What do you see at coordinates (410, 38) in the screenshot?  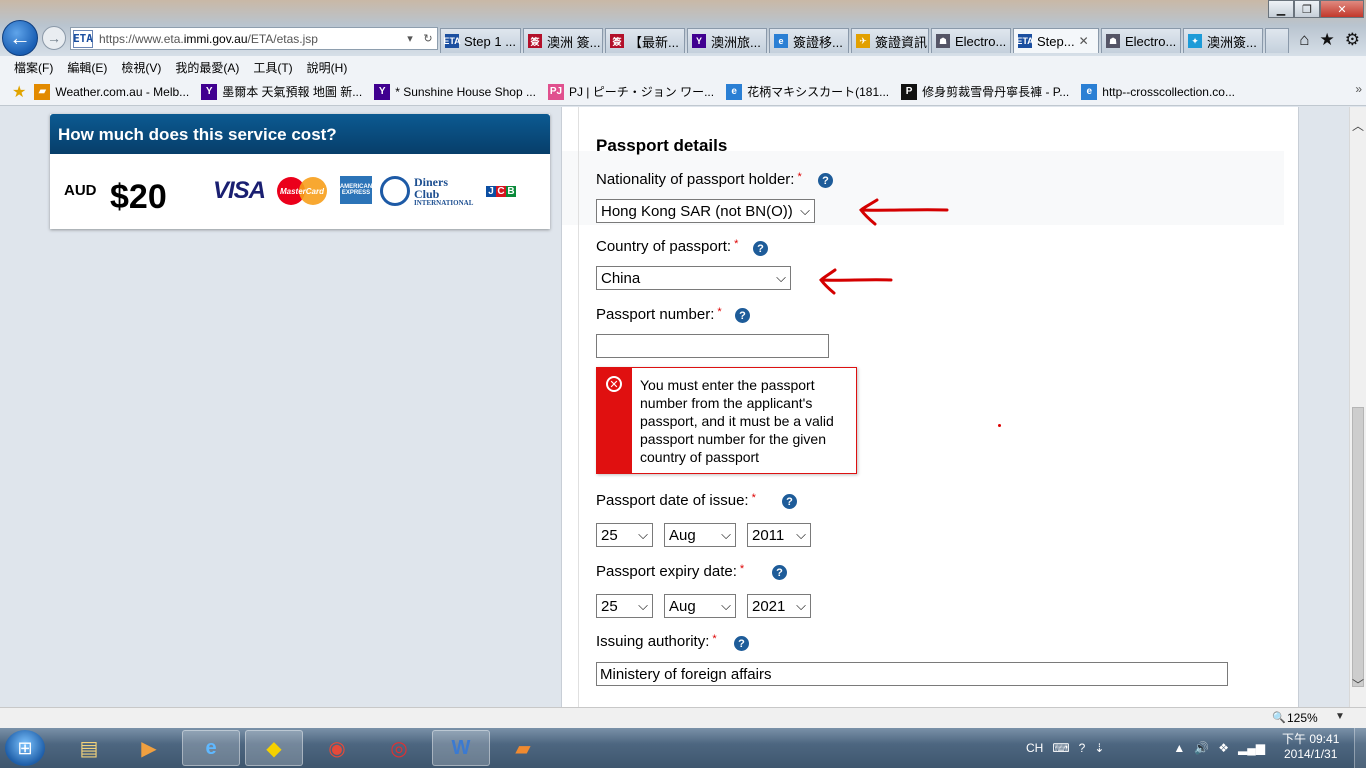 I see `address-dropdown-icon: ▾` at bounding box center [410, 38].